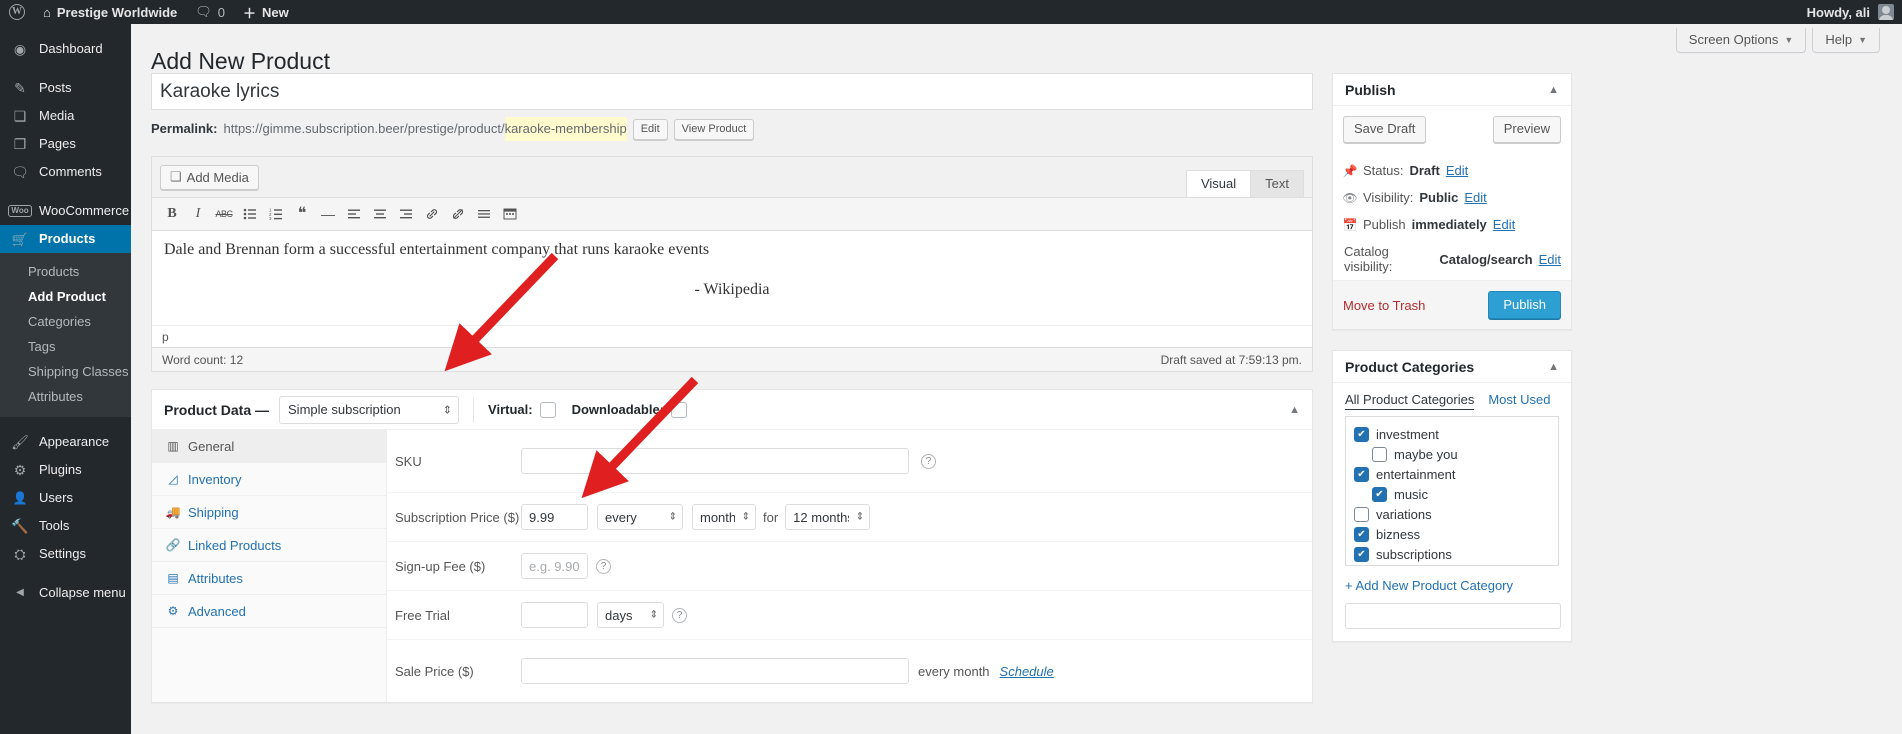 The image size is (1902, 734). What do you see at coordinates (1452, 455) in the screenshot?
I see `list-item: maybe you` at bounding box center [1452, 455].